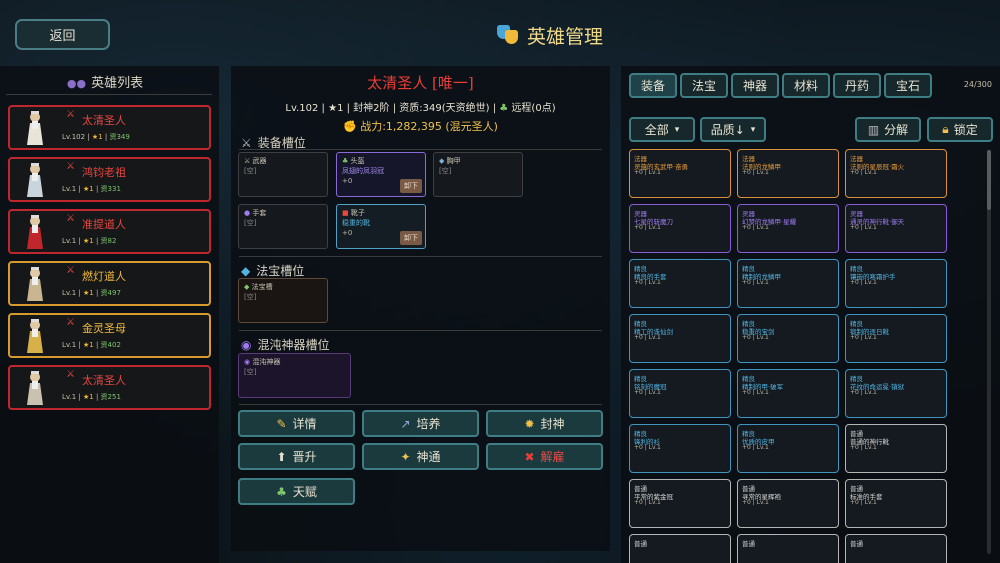  What do you see at coordinates (381, 174) in the screenshot?
I see `helmet-slot: ♣ 头盔 凤翅的凤羽冠 +0 卸下` at bounding box center [381, 174].